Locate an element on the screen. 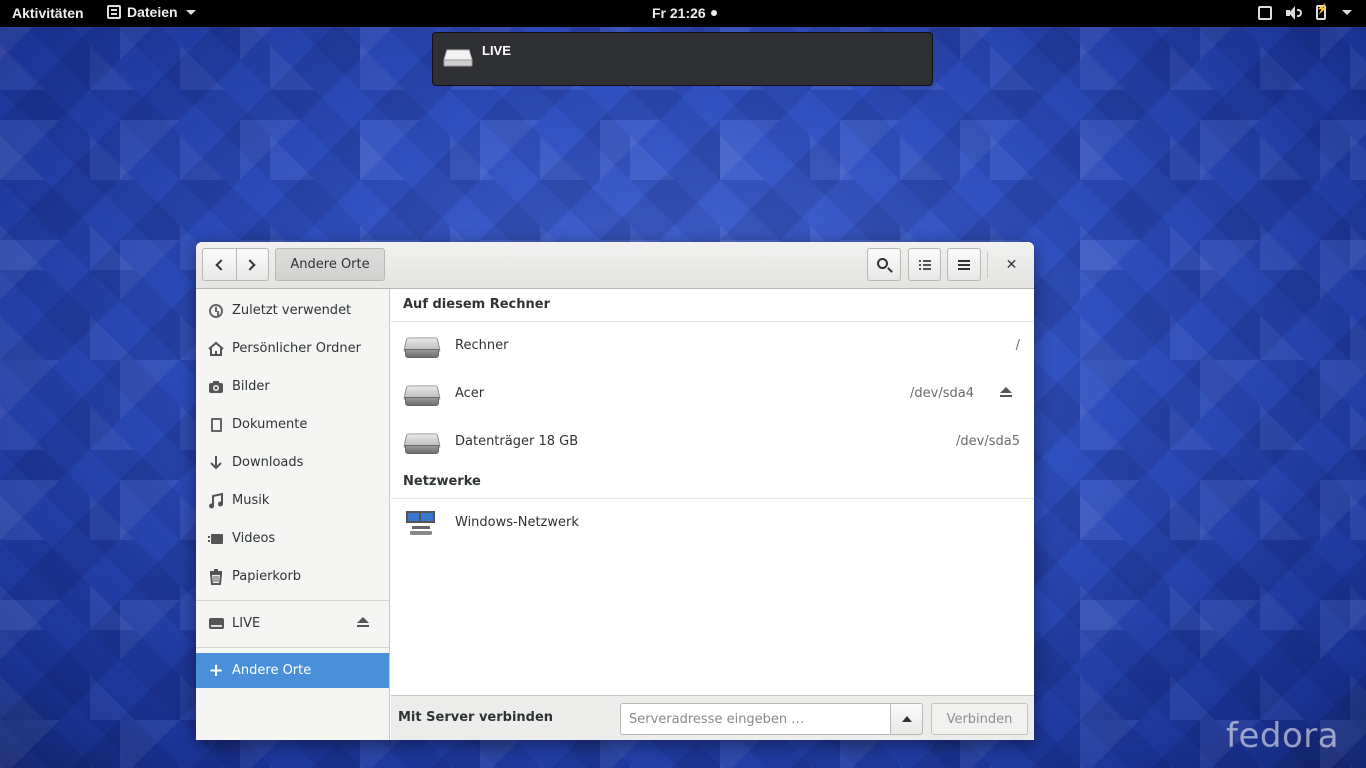 Image resolution: width=1366 pixels, height=768 pixels. system-menu-arrow-icon is located at coordinates (1347, 12).